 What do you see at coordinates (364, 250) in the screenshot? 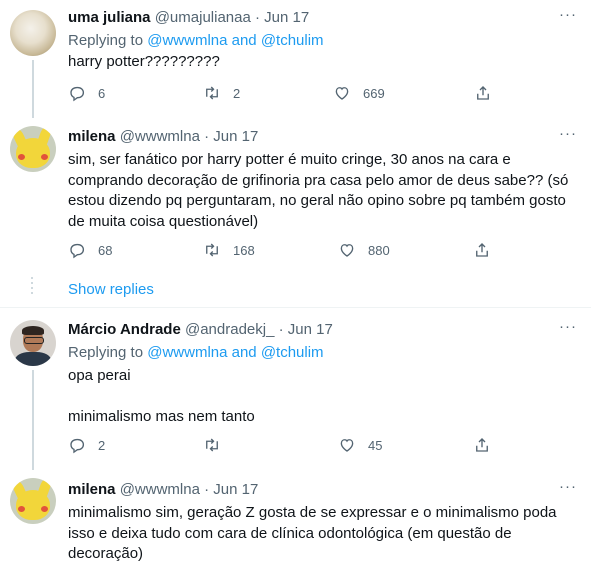
I see `like-button: 880` at bounding box center [364, 250].